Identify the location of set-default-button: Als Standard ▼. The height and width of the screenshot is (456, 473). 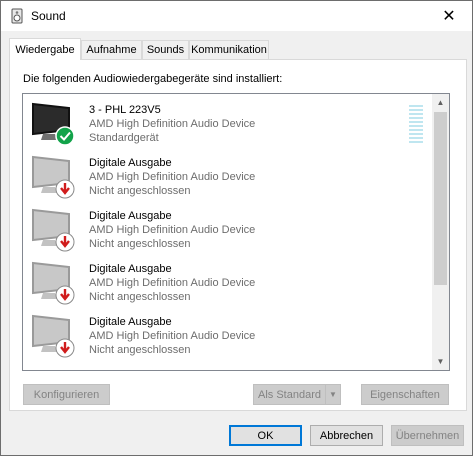
(297, 394).